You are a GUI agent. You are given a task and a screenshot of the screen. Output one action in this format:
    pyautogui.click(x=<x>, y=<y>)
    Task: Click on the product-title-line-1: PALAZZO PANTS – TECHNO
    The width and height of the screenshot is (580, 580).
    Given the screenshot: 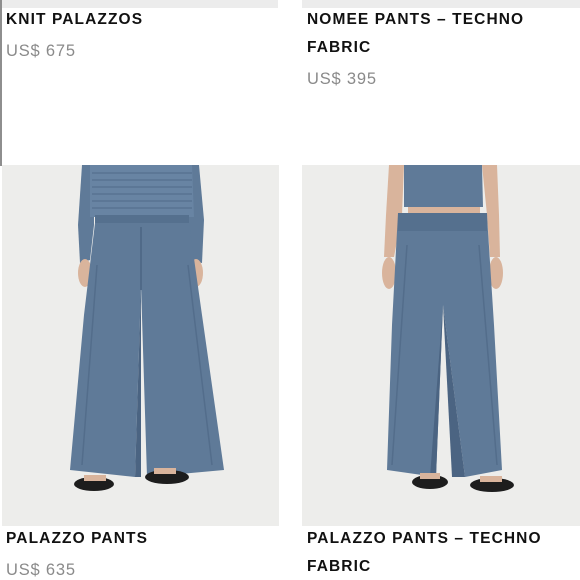 What is the action you would take?
    pyautogui.click(x=424, y=539)
    